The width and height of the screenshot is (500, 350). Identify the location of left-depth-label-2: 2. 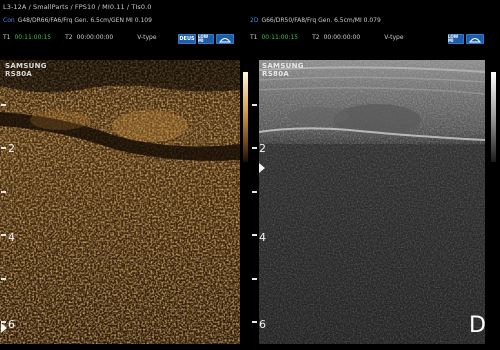
(11, 148).